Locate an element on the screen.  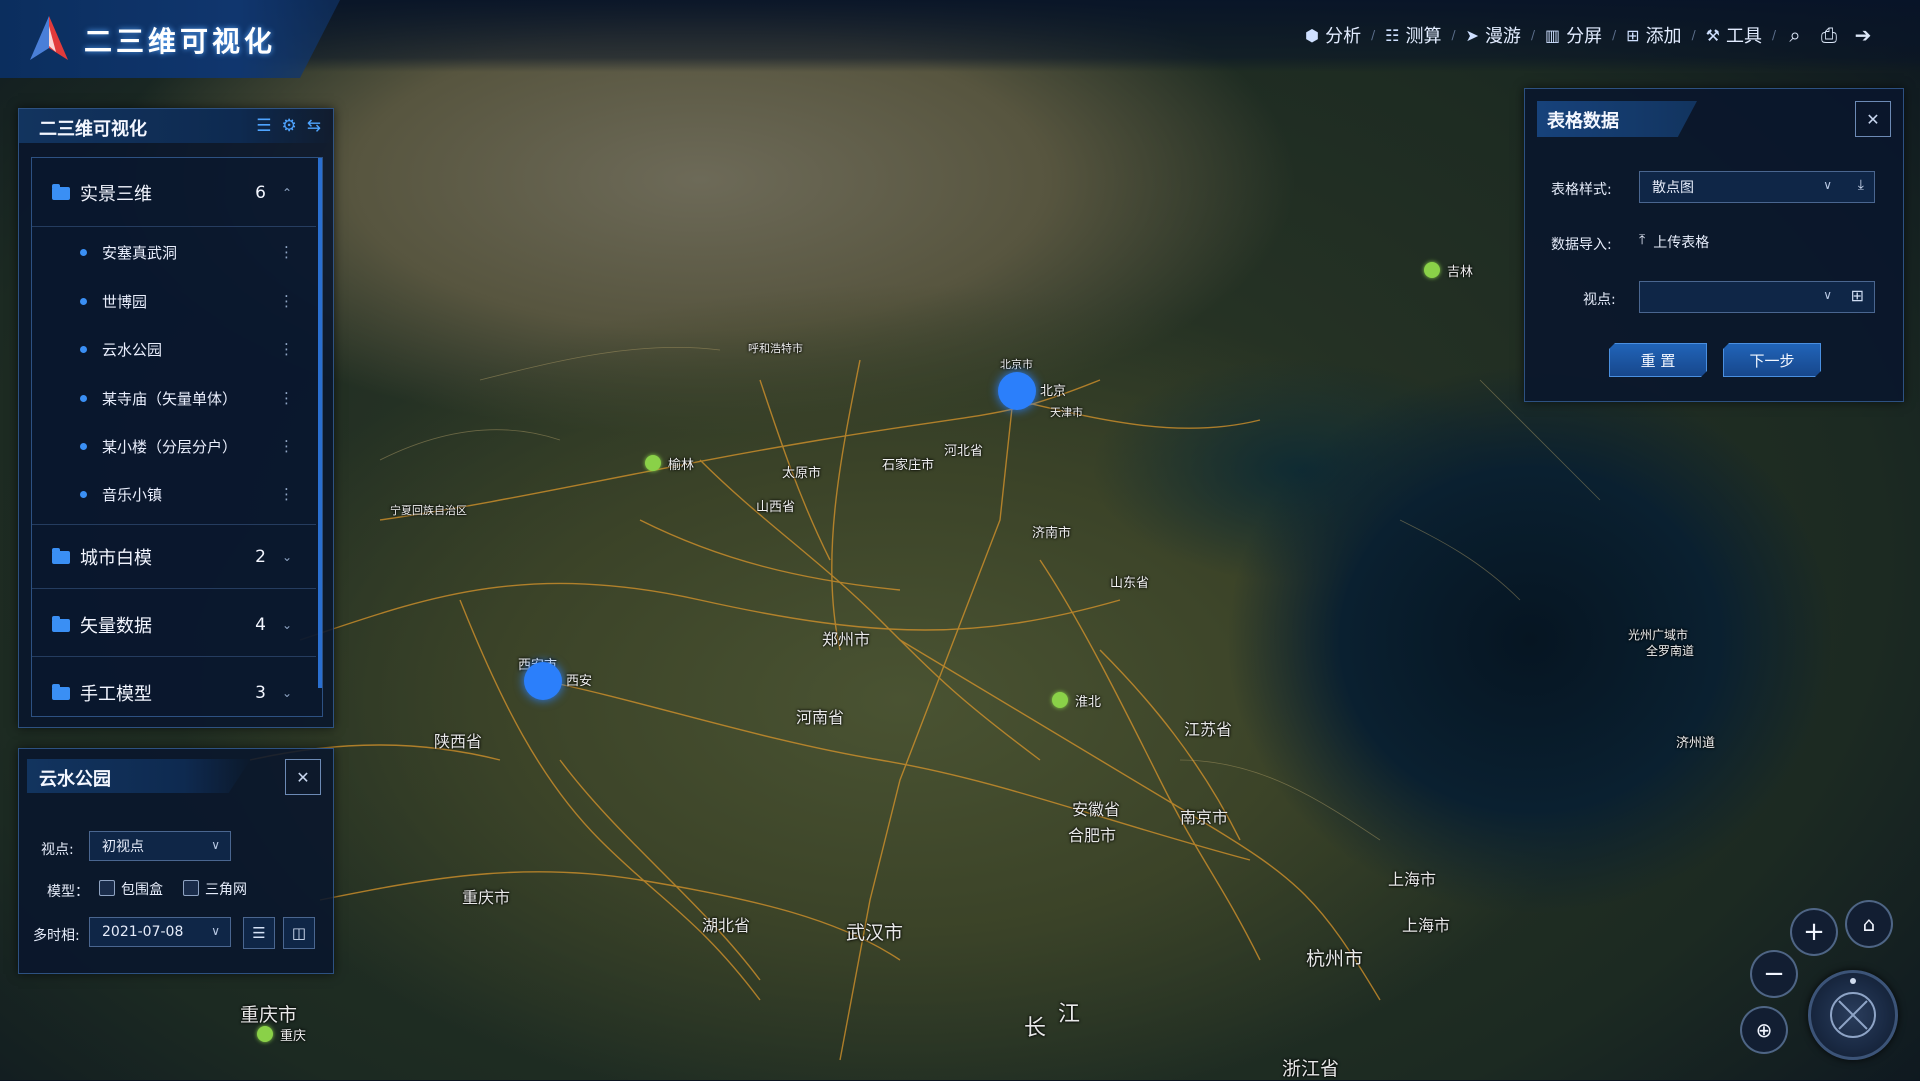
compare-button: ◫ is located at coordinates (299, 933).